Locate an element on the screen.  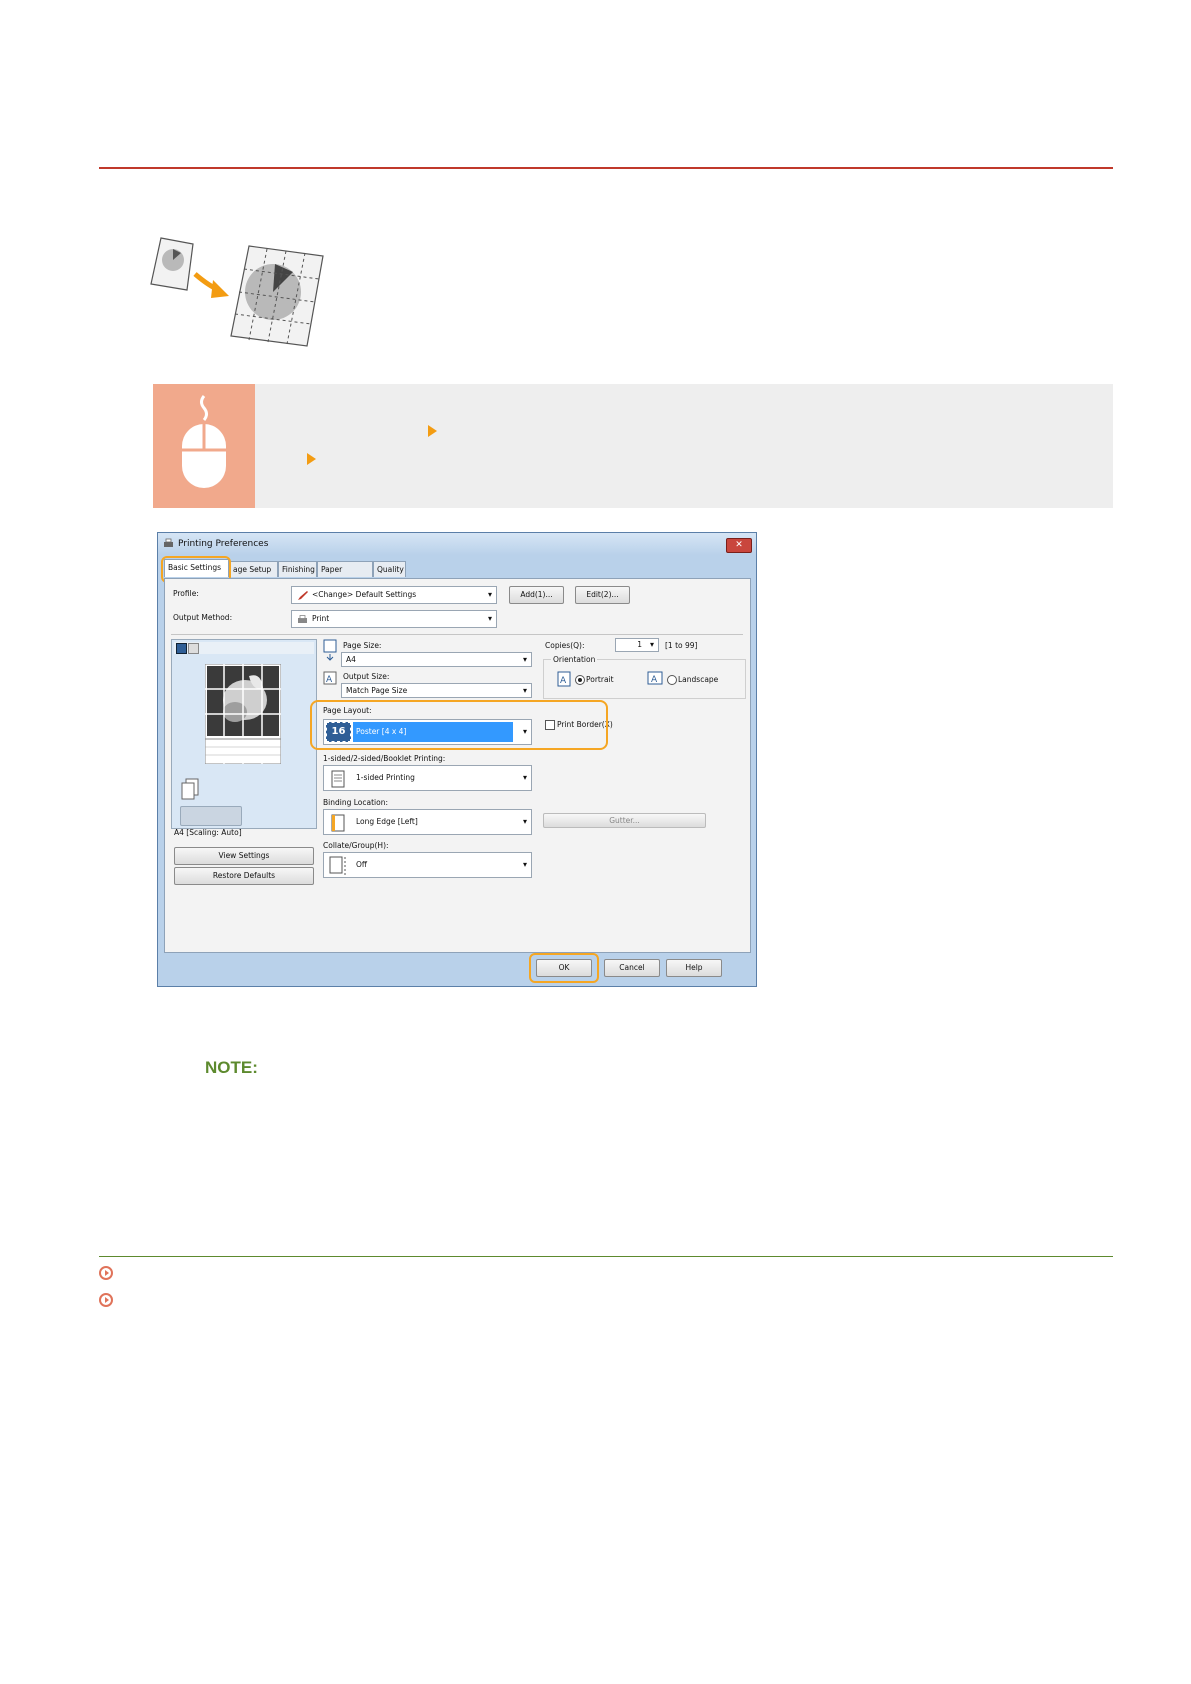
arrow-icon is located at coordinates (211, 285).